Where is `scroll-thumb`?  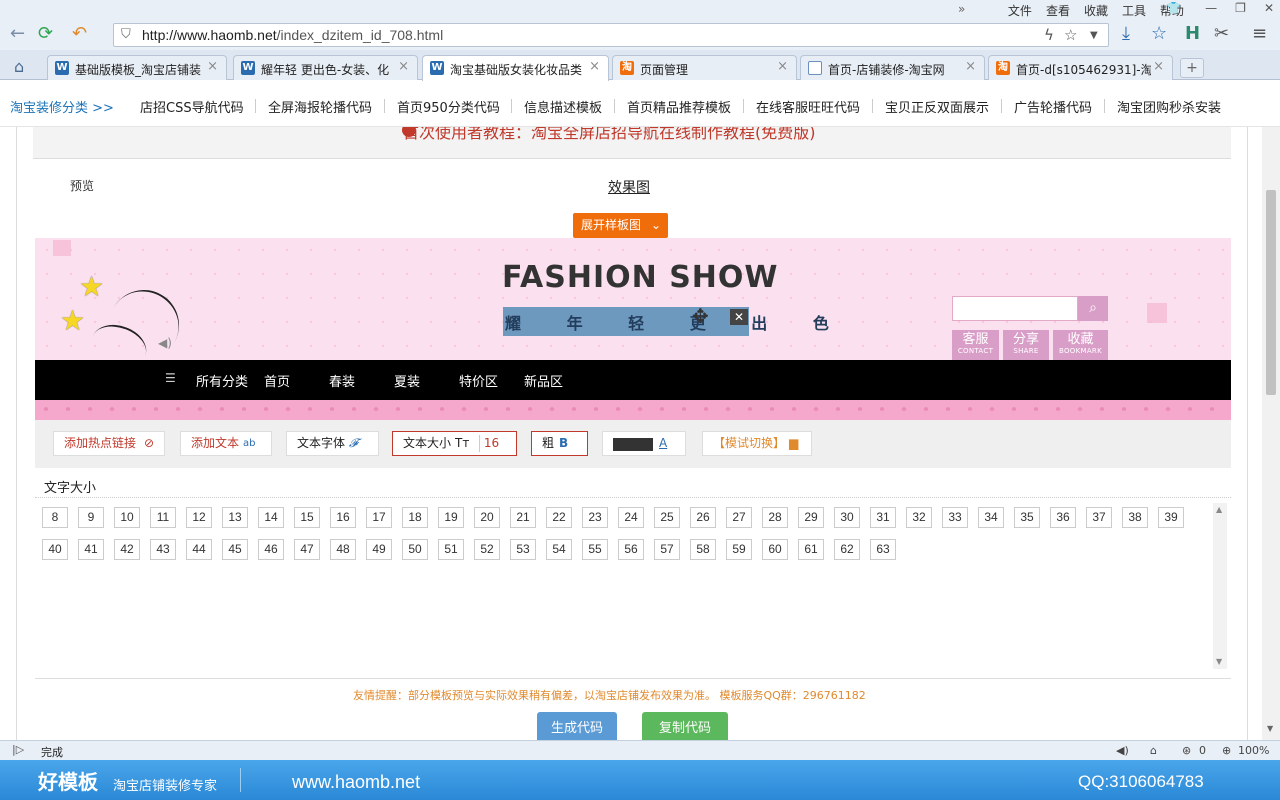 scroll-thumb is located at coordinates (1271, 292).